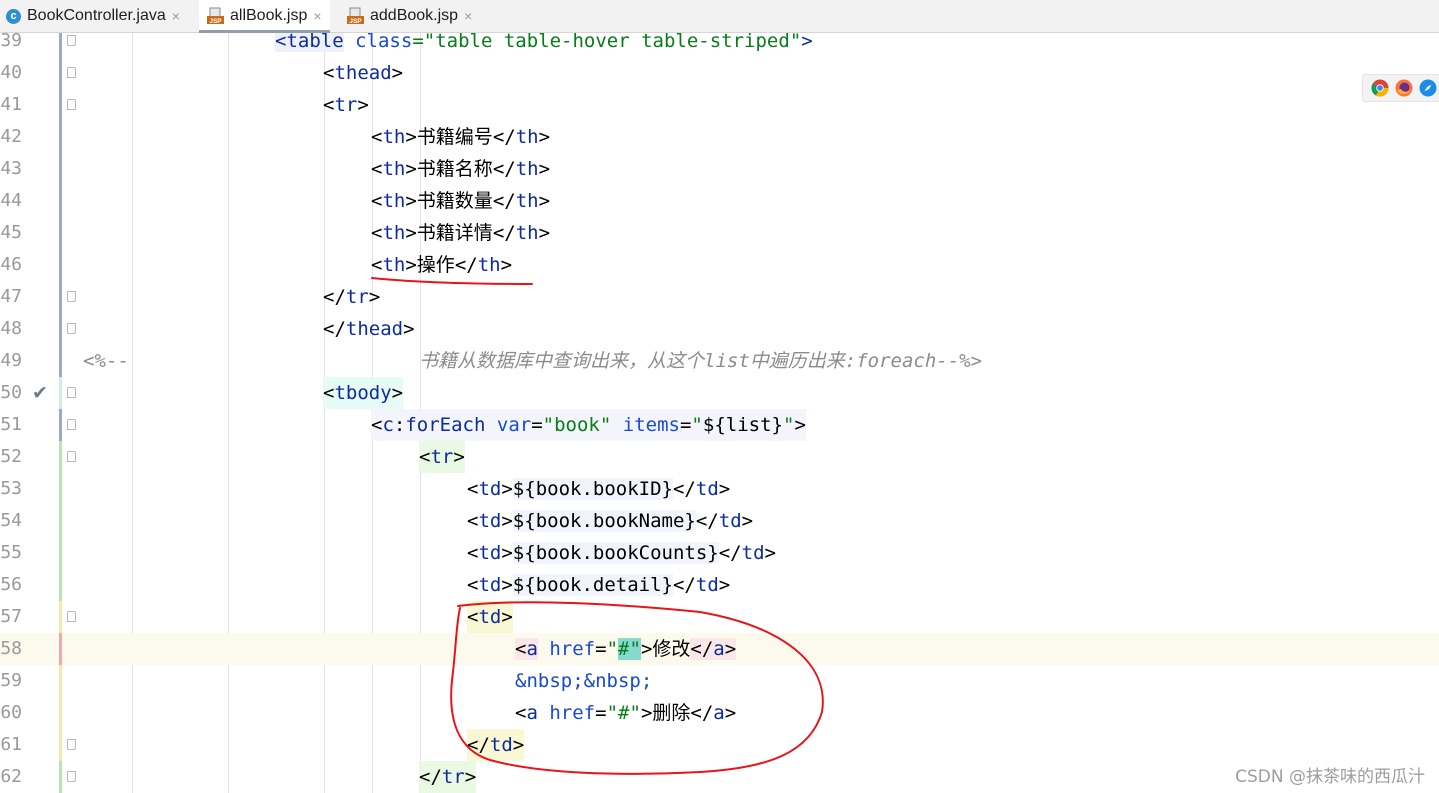 The image size is (1439, 793). Describe the element at coordinates (1404, 88) in the screenshot. I see `firefox-icon` at that location.